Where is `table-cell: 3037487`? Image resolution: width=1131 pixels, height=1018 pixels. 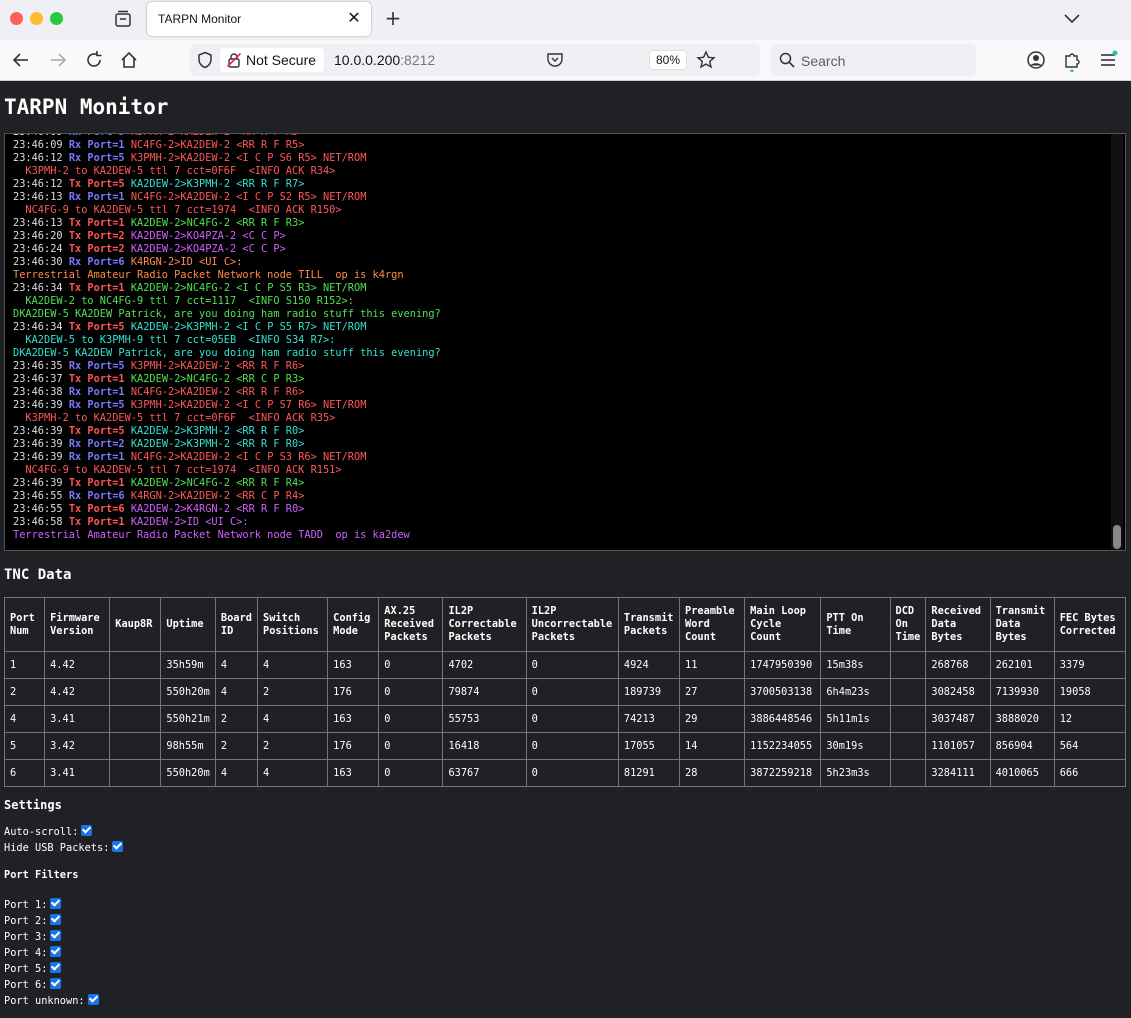 table-cell: 3037487 is located at coordinates (958, 719).